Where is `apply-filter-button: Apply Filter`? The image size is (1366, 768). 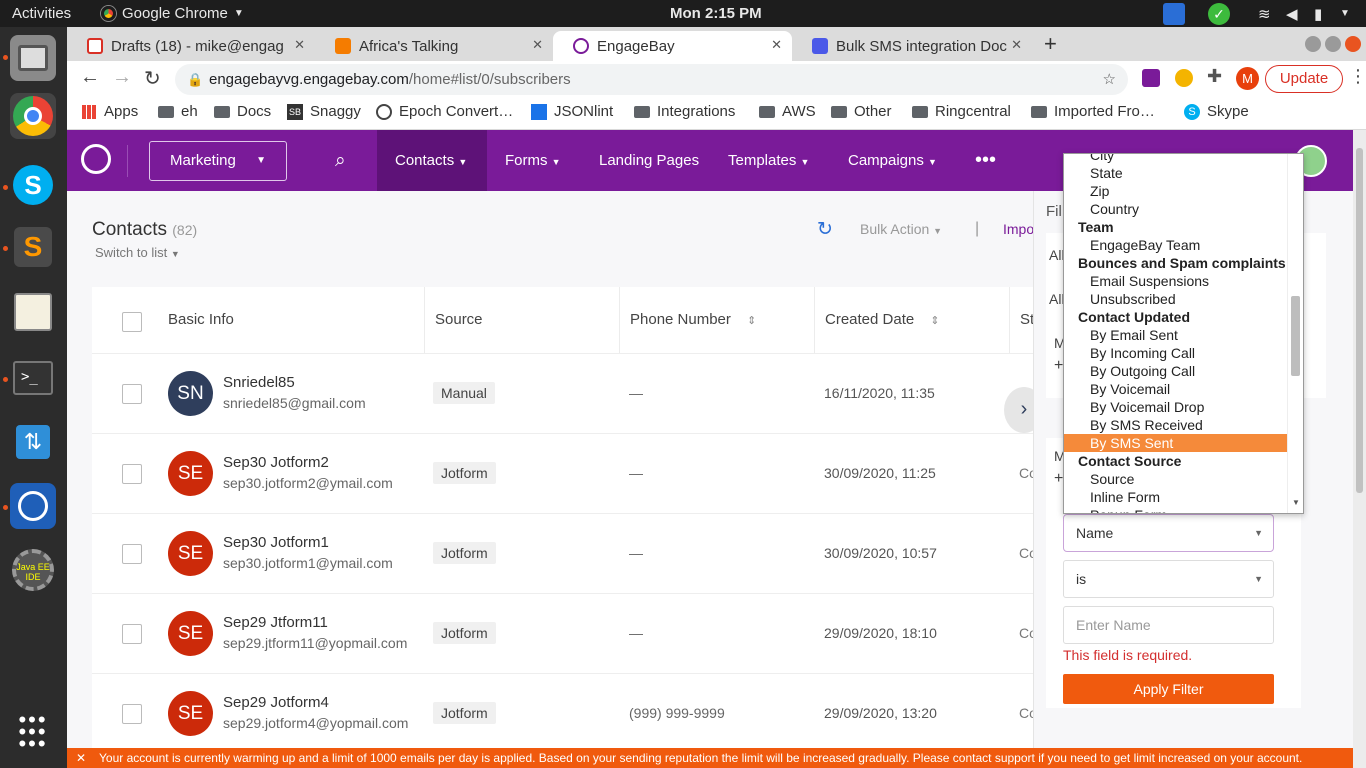 apply-filter-button: Apply Filter is located at coordinates (1168, 689).